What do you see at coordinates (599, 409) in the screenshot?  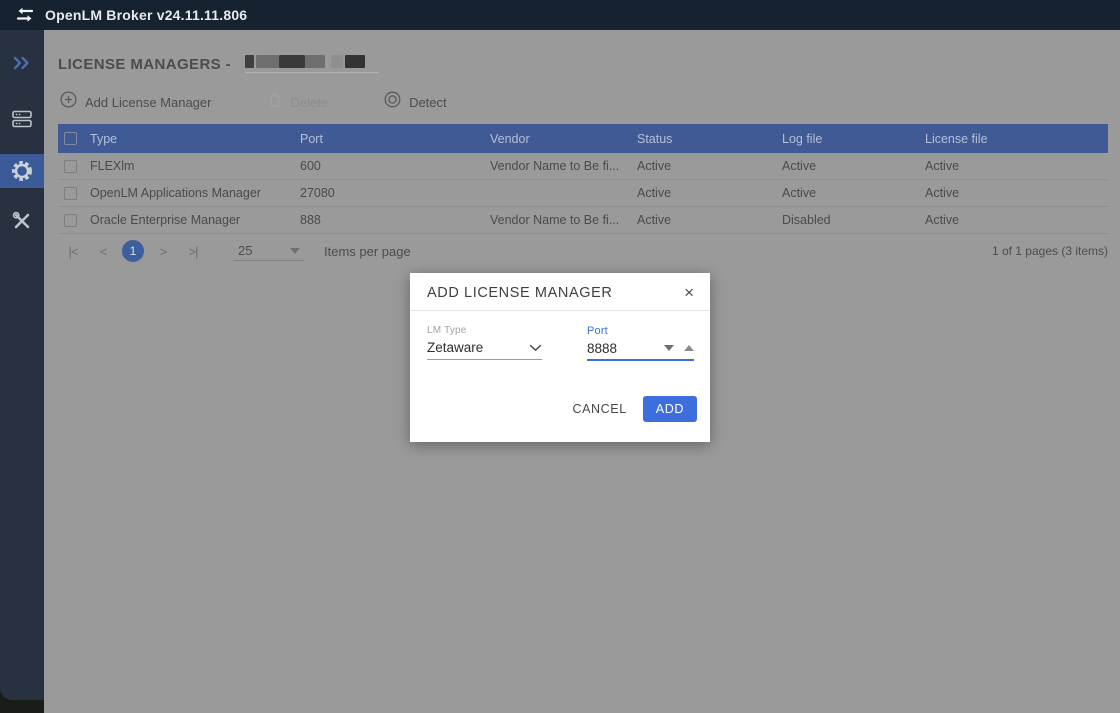 I see `cancel-button: CANCEL` at bounding box center [599, 409].